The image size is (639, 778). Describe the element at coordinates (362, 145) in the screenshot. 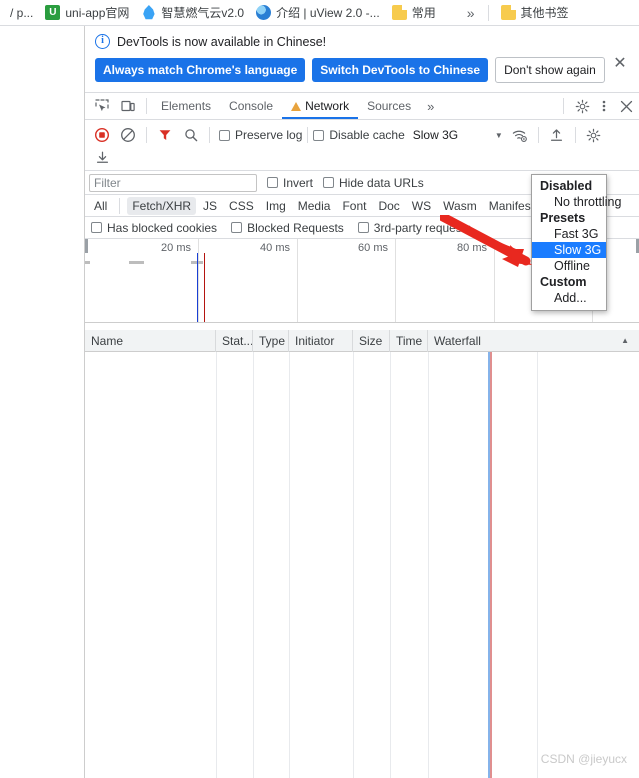

I see `network-toolbar: Preserve log Disable cache Slow 3G ▼` at that location.